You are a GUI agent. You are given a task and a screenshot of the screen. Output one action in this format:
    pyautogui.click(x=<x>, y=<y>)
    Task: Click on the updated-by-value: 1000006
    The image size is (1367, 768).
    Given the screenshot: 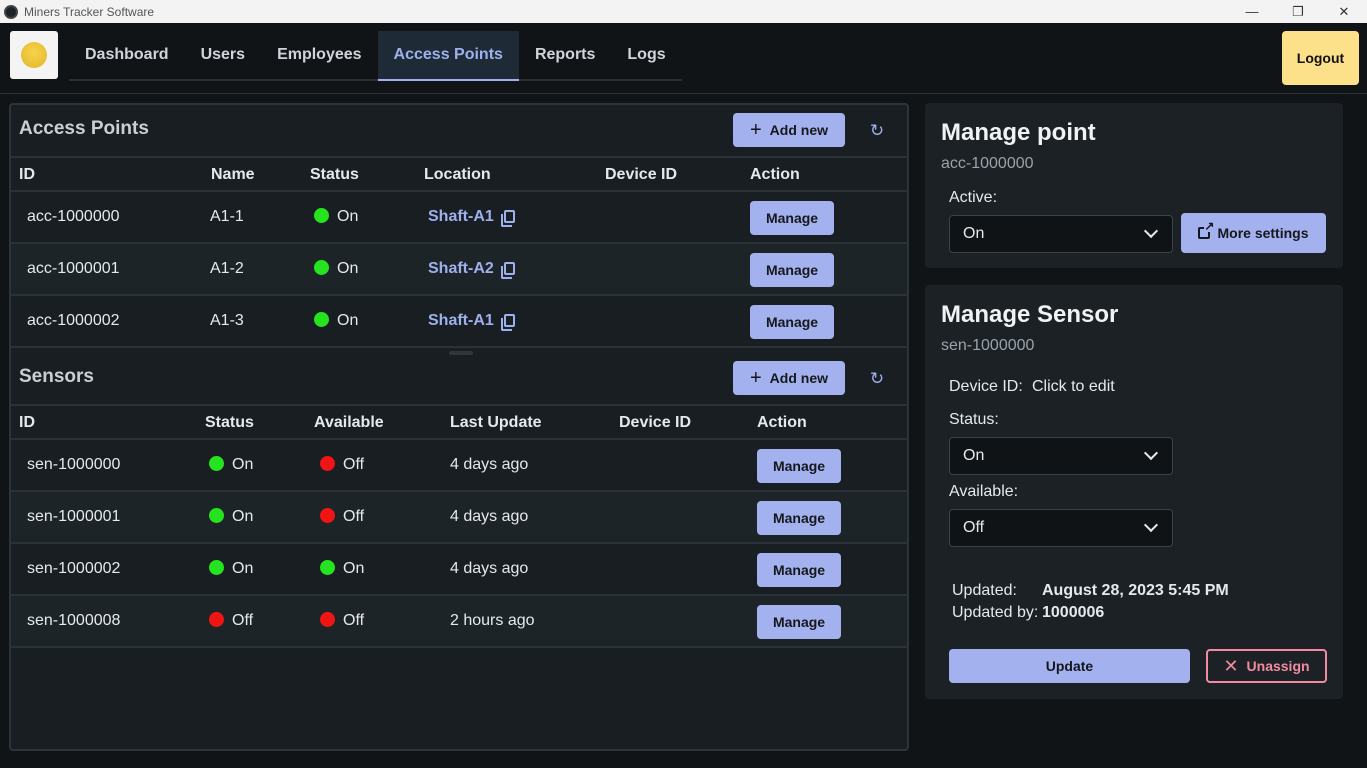 What is the action you would take?
    pyautogui.click(x=1073, y=612)
    